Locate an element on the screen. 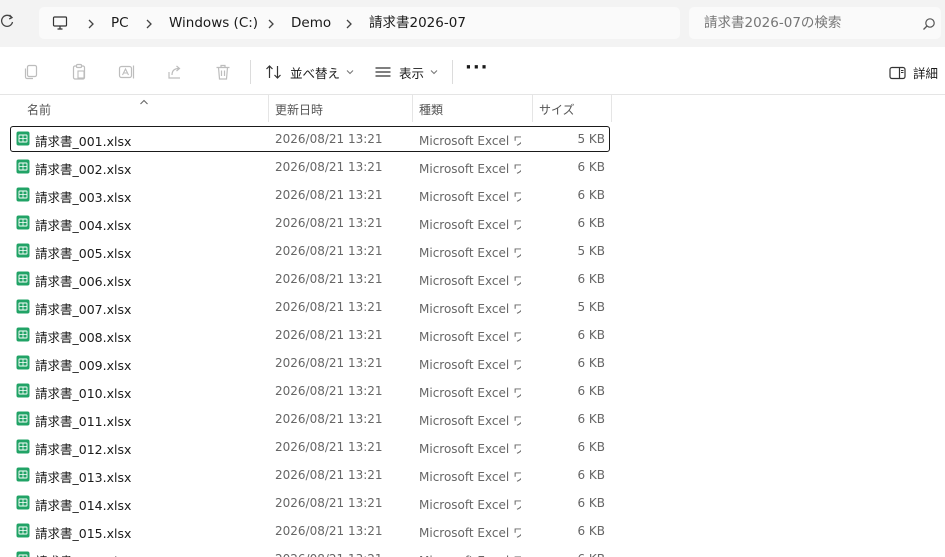 This screenshot has width=945, height=557. search-placeholder: 請求書2026-07の検索 is located at coordinates (772, 23).